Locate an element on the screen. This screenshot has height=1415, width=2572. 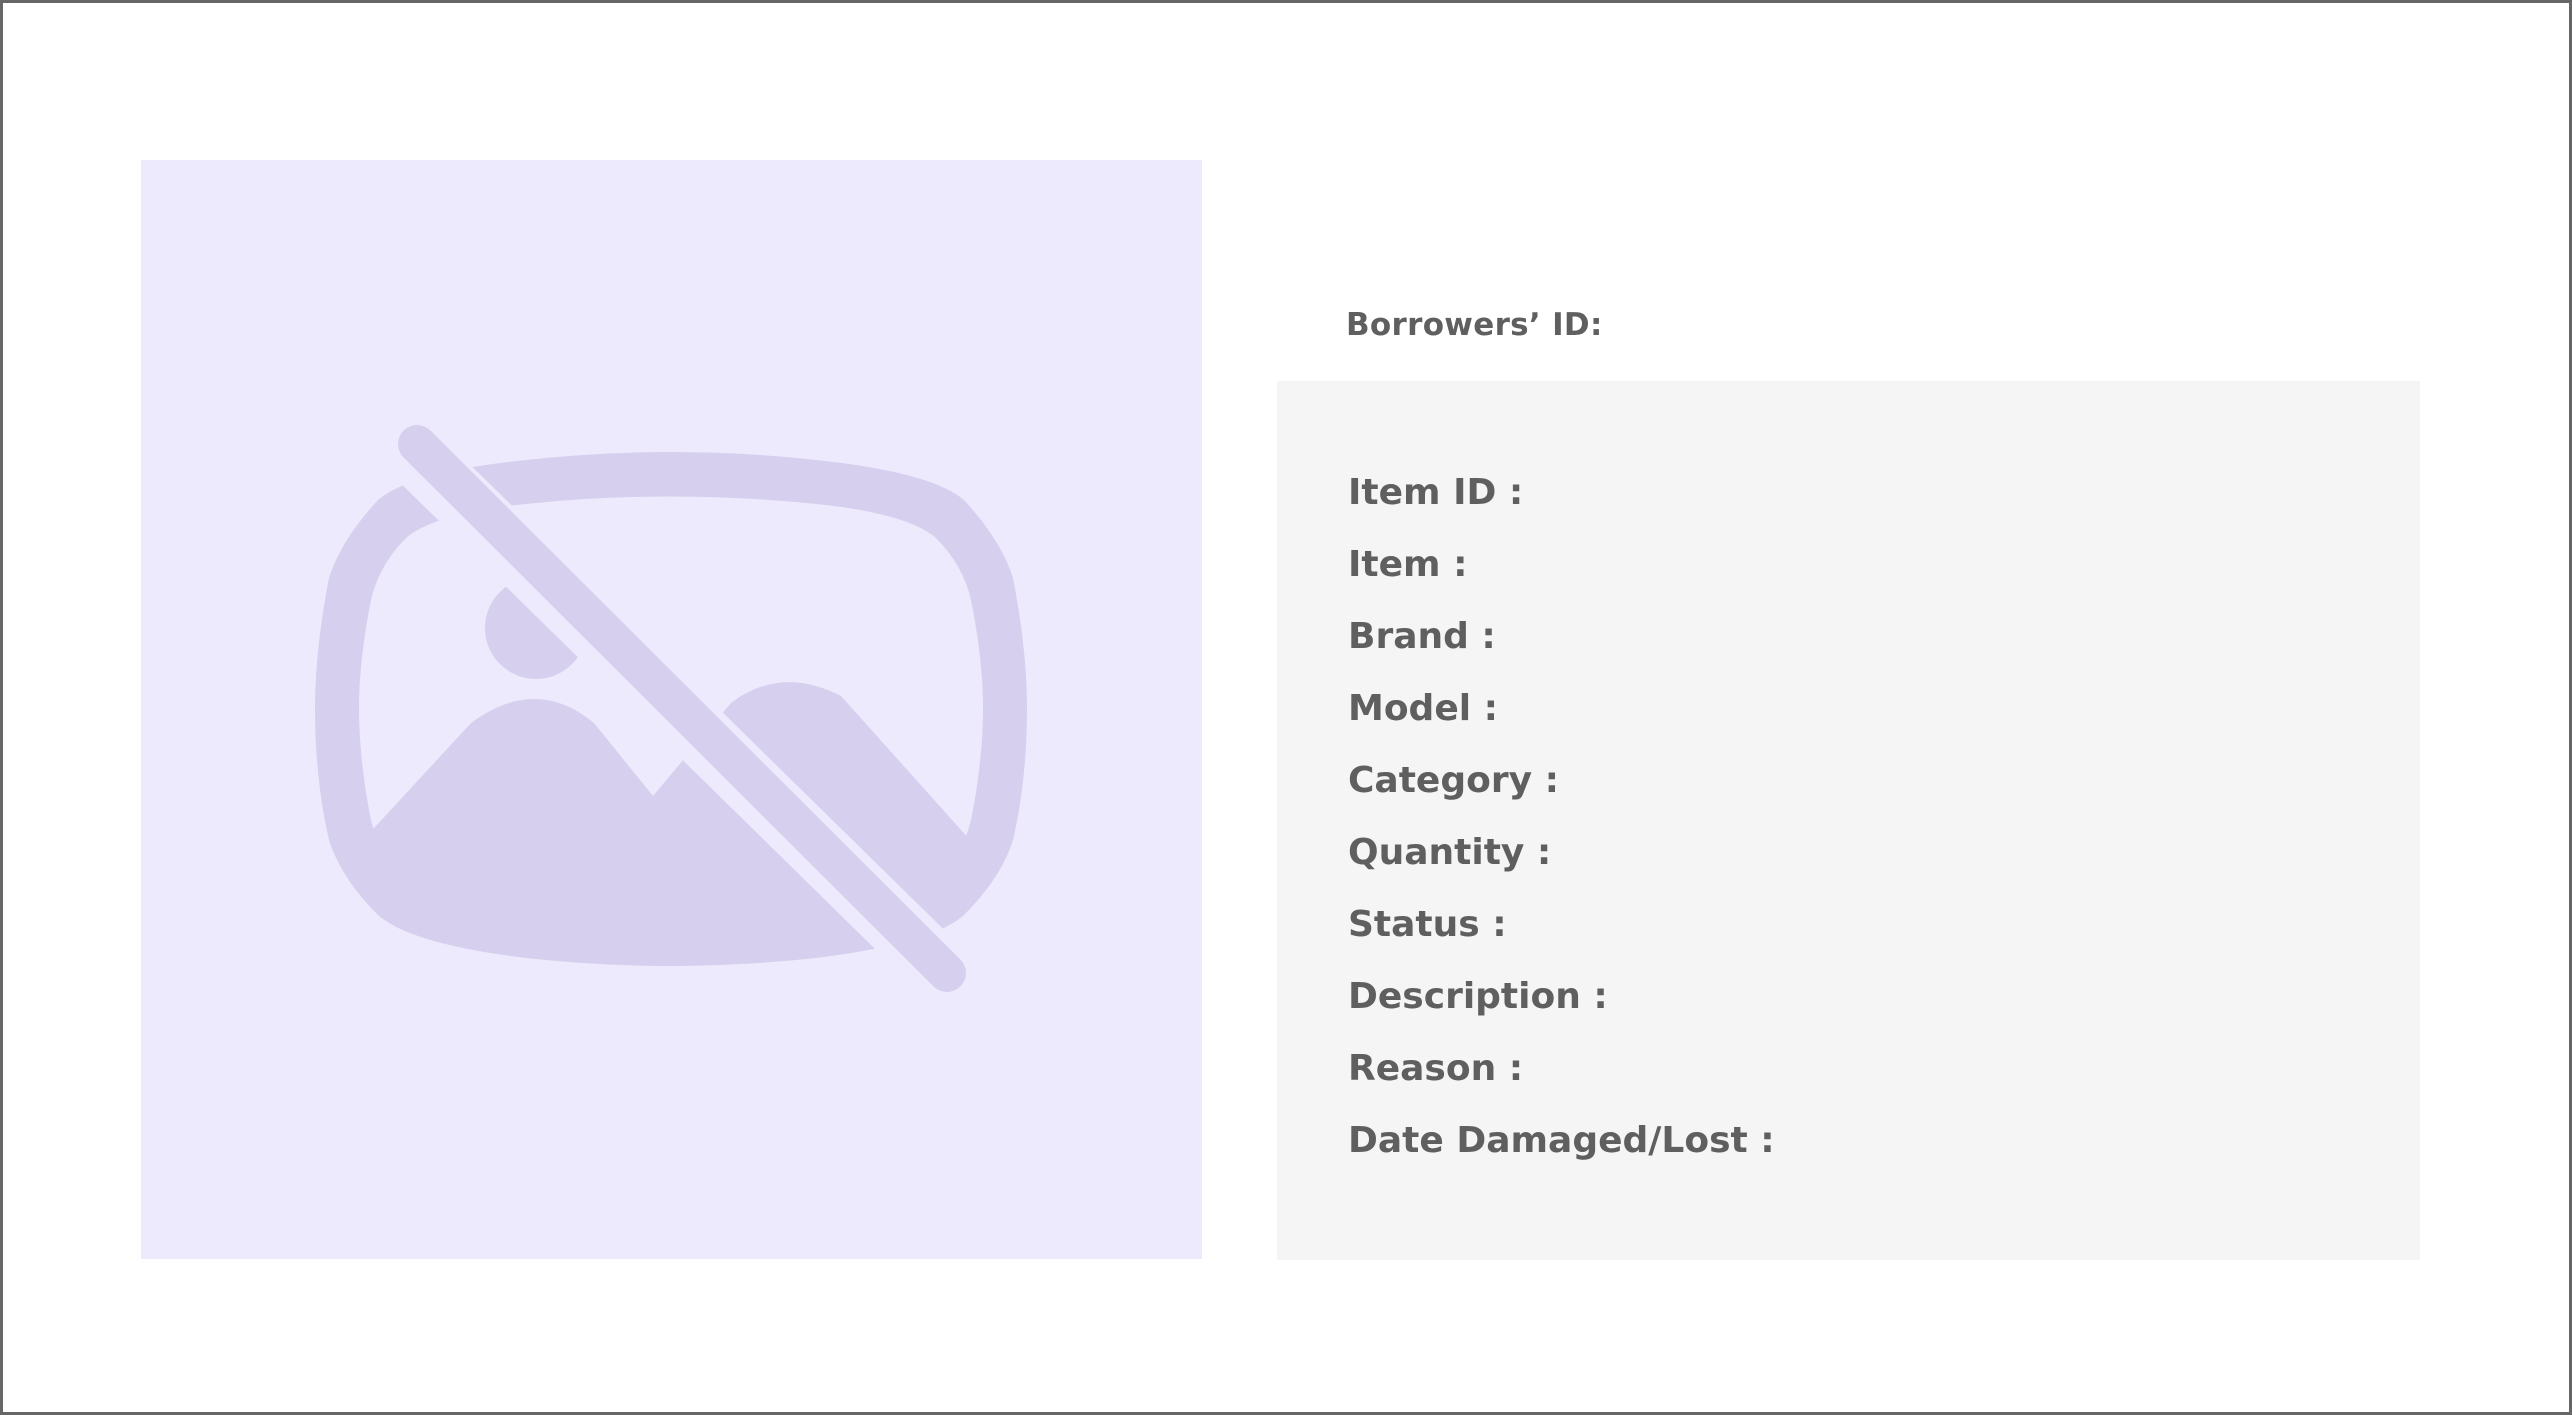
date-damaged-lost-label: Date Damaged/Lost : is located at coordinates (1561, 1140).